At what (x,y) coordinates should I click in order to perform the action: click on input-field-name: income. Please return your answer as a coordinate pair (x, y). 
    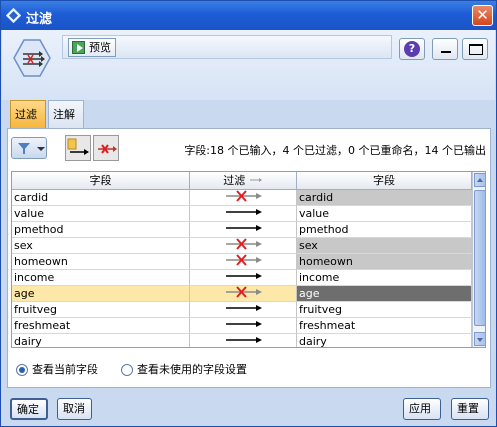
    Looking at the image, I should click on (101, 278).